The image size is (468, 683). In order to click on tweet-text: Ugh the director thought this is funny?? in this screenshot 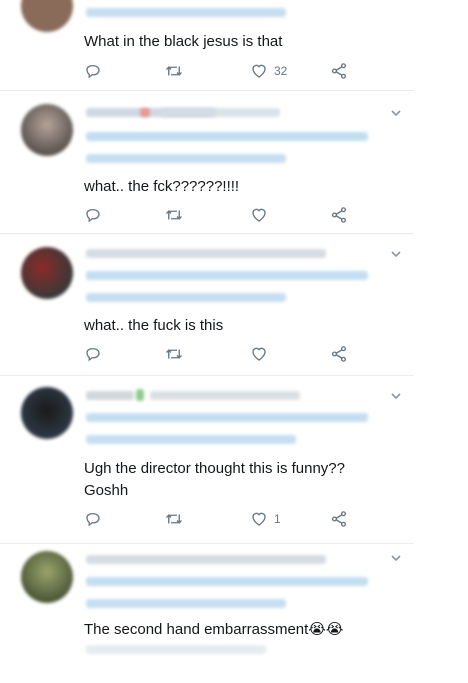, I will do `click(214, 468)`.